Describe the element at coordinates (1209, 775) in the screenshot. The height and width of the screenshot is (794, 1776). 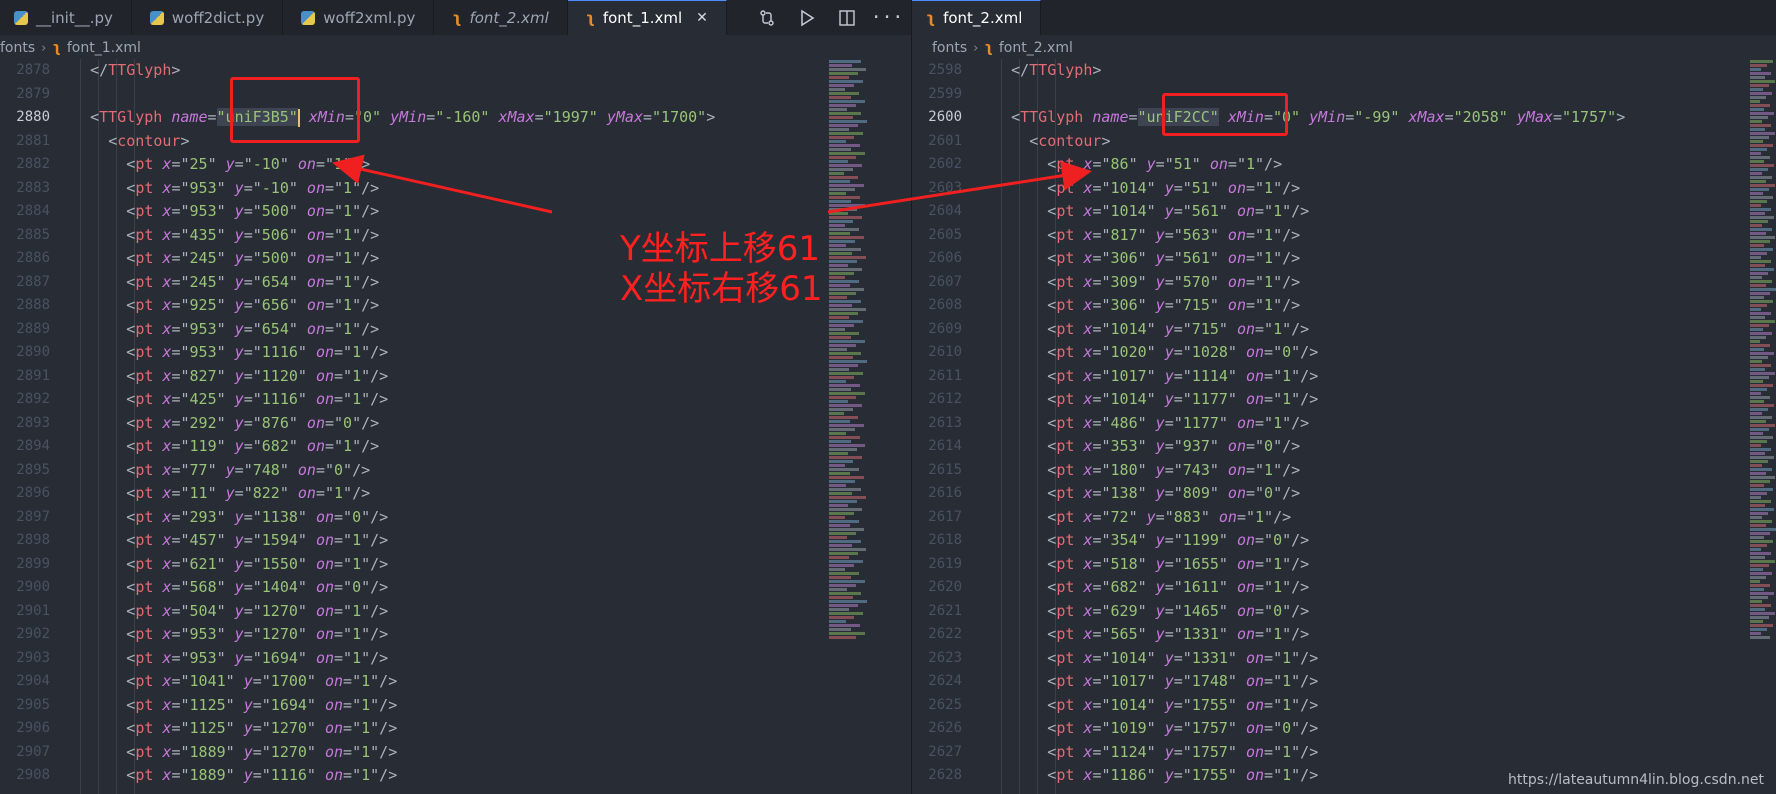
I see `code-token-str: 1755` at that location.